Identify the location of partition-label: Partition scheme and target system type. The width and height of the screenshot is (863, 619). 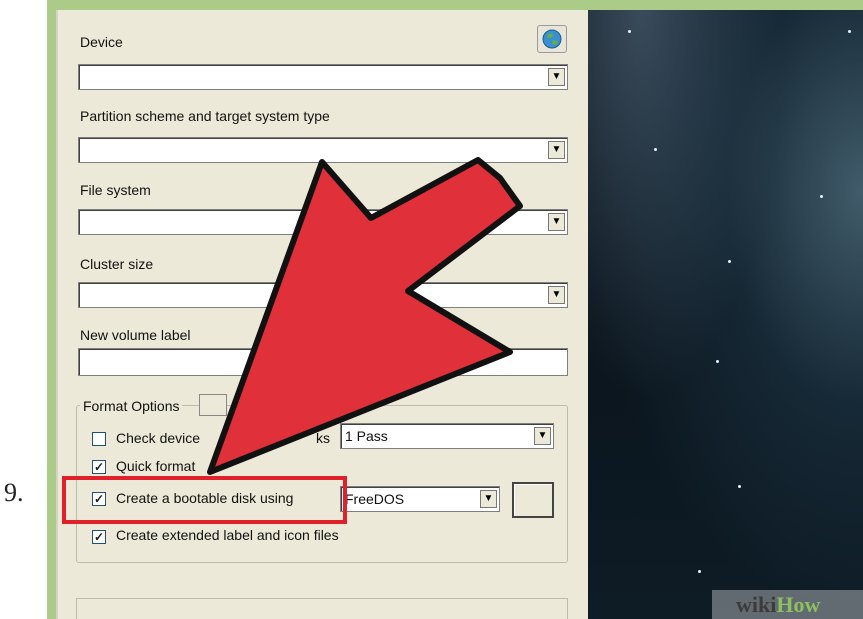
(205, 116).